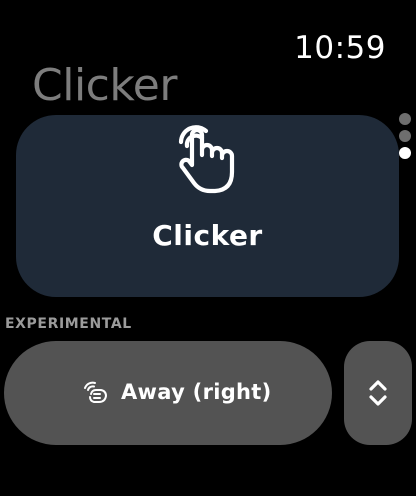  I want to click on options-stepper-button, so click(378, 393).